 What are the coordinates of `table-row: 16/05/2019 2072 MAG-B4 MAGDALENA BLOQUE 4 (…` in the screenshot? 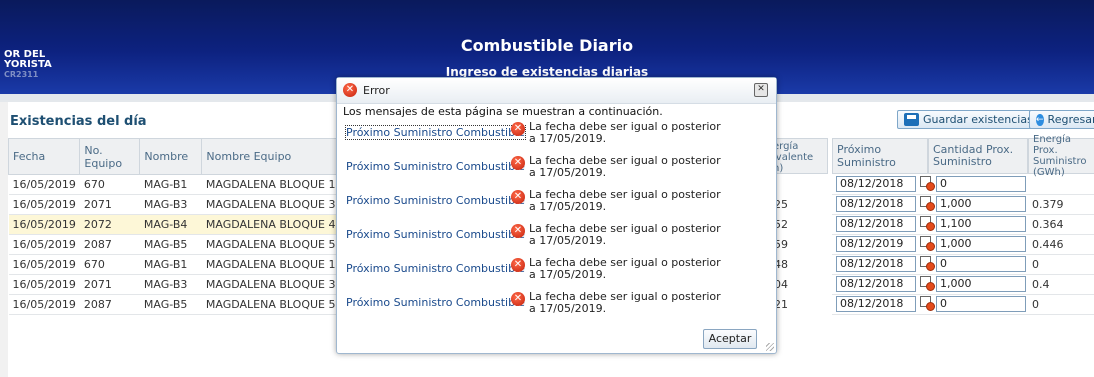 It's located at (175, 224).